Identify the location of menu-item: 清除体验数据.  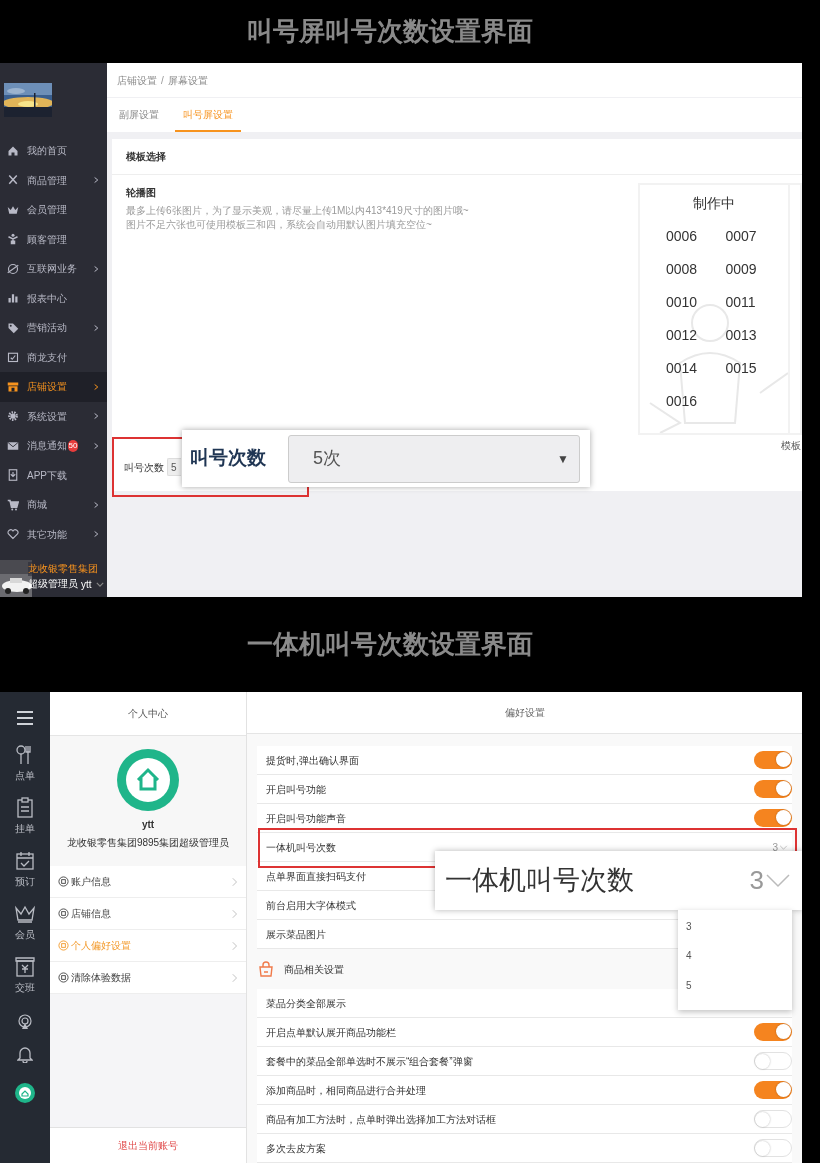
(148, 978).